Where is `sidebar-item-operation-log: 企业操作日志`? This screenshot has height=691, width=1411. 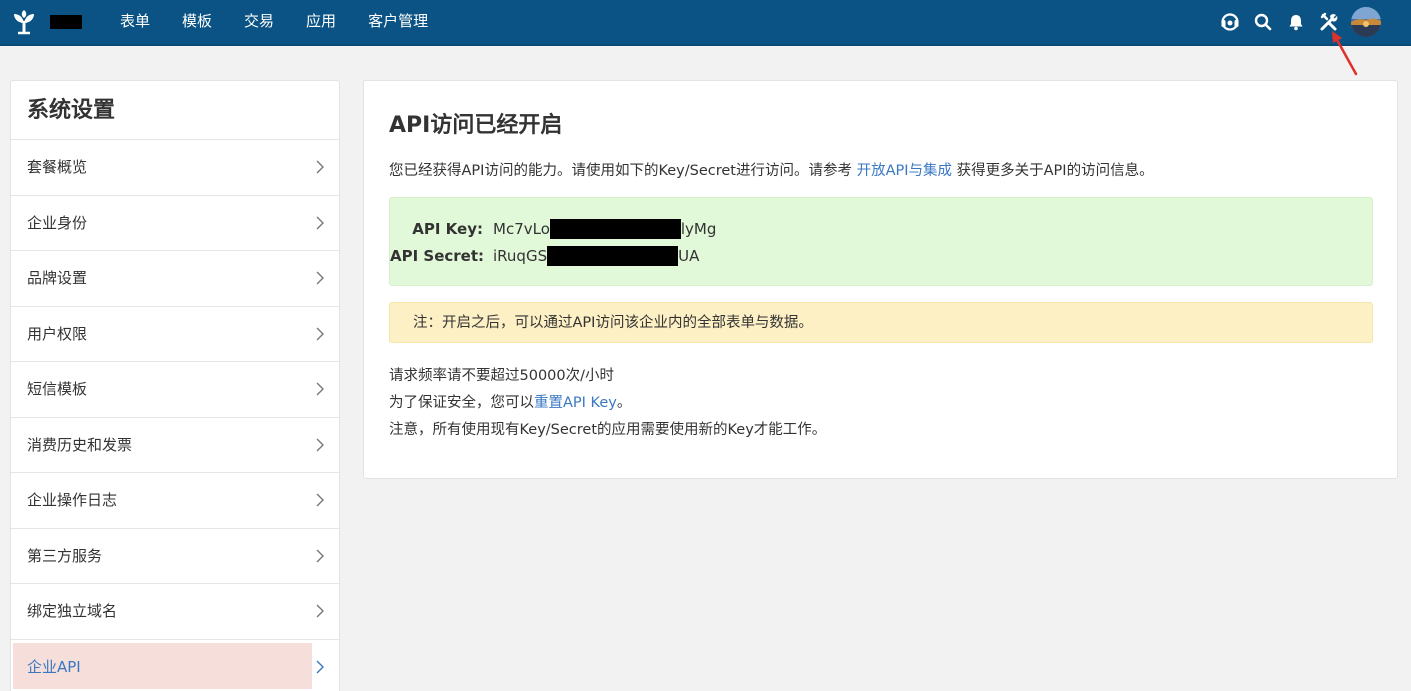
sidebar-item-operation-log: 企业操作日志 is located at coordinates (175, 501).